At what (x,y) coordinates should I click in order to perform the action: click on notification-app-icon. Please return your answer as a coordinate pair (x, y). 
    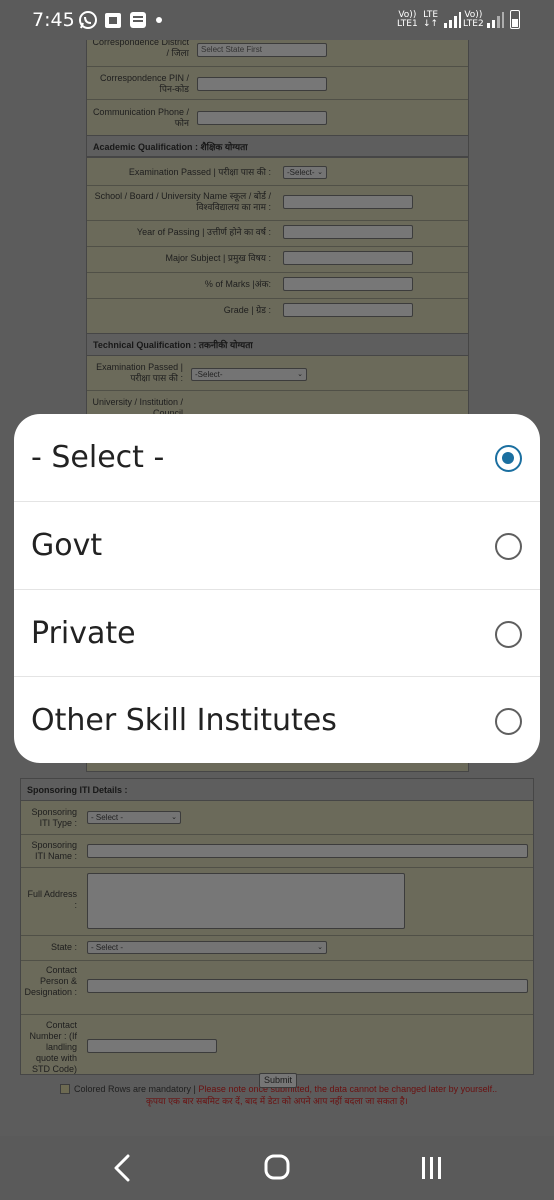
    Looking at the image, I should click on (113, 20).